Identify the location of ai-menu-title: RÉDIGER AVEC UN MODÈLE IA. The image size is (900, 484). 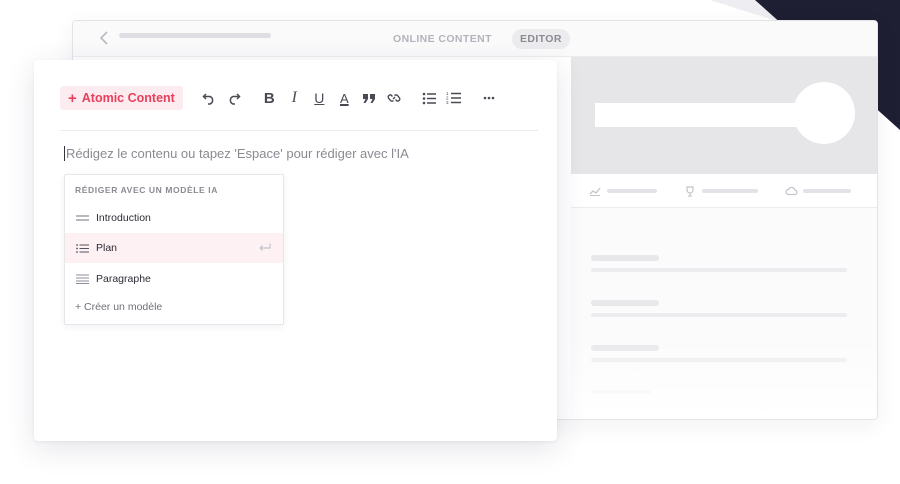
(146, 190).